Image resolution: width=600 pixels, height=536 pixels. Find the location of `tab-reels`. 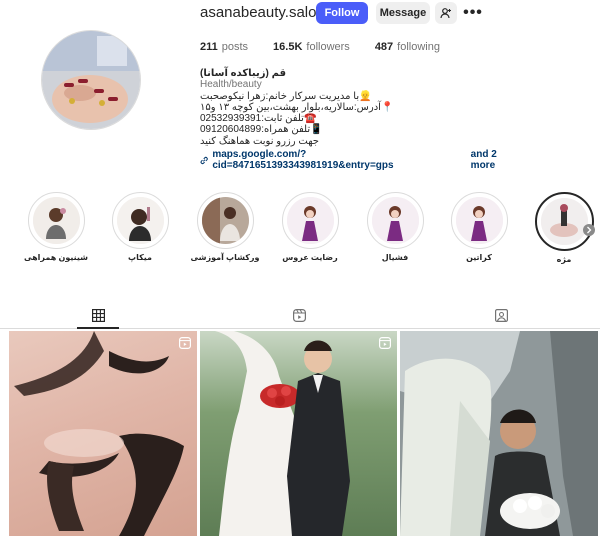

tab-reels is located at coordinates (299, 315).